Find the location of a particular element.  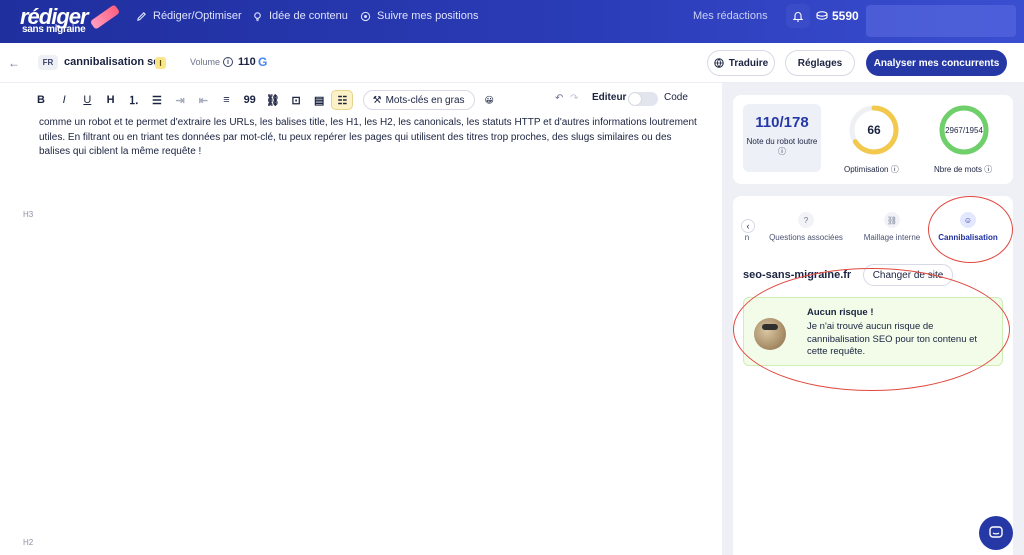

code-mode-label: Code is located at coordinates (676, 97).